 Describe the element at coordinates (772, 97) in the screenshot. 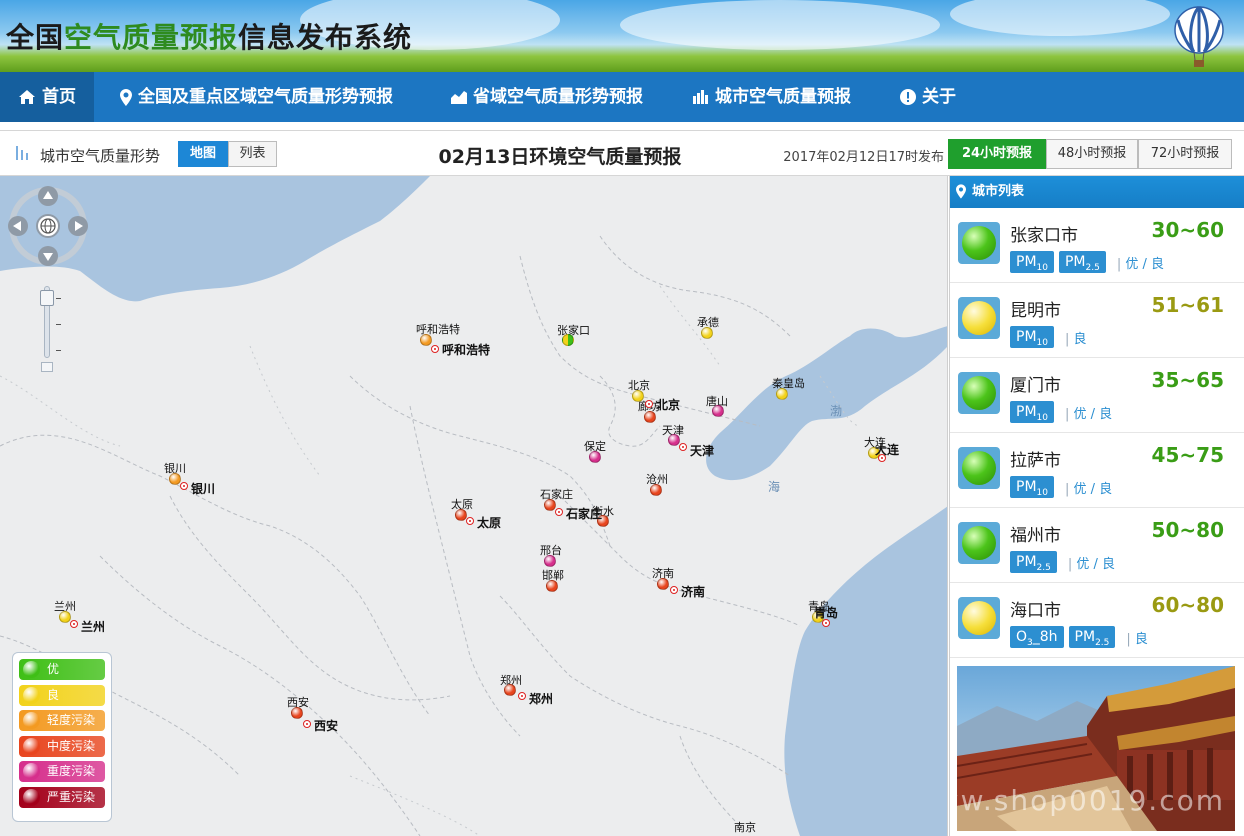

I see `nav-city-forecast: 城市空气质量预报` at that location.